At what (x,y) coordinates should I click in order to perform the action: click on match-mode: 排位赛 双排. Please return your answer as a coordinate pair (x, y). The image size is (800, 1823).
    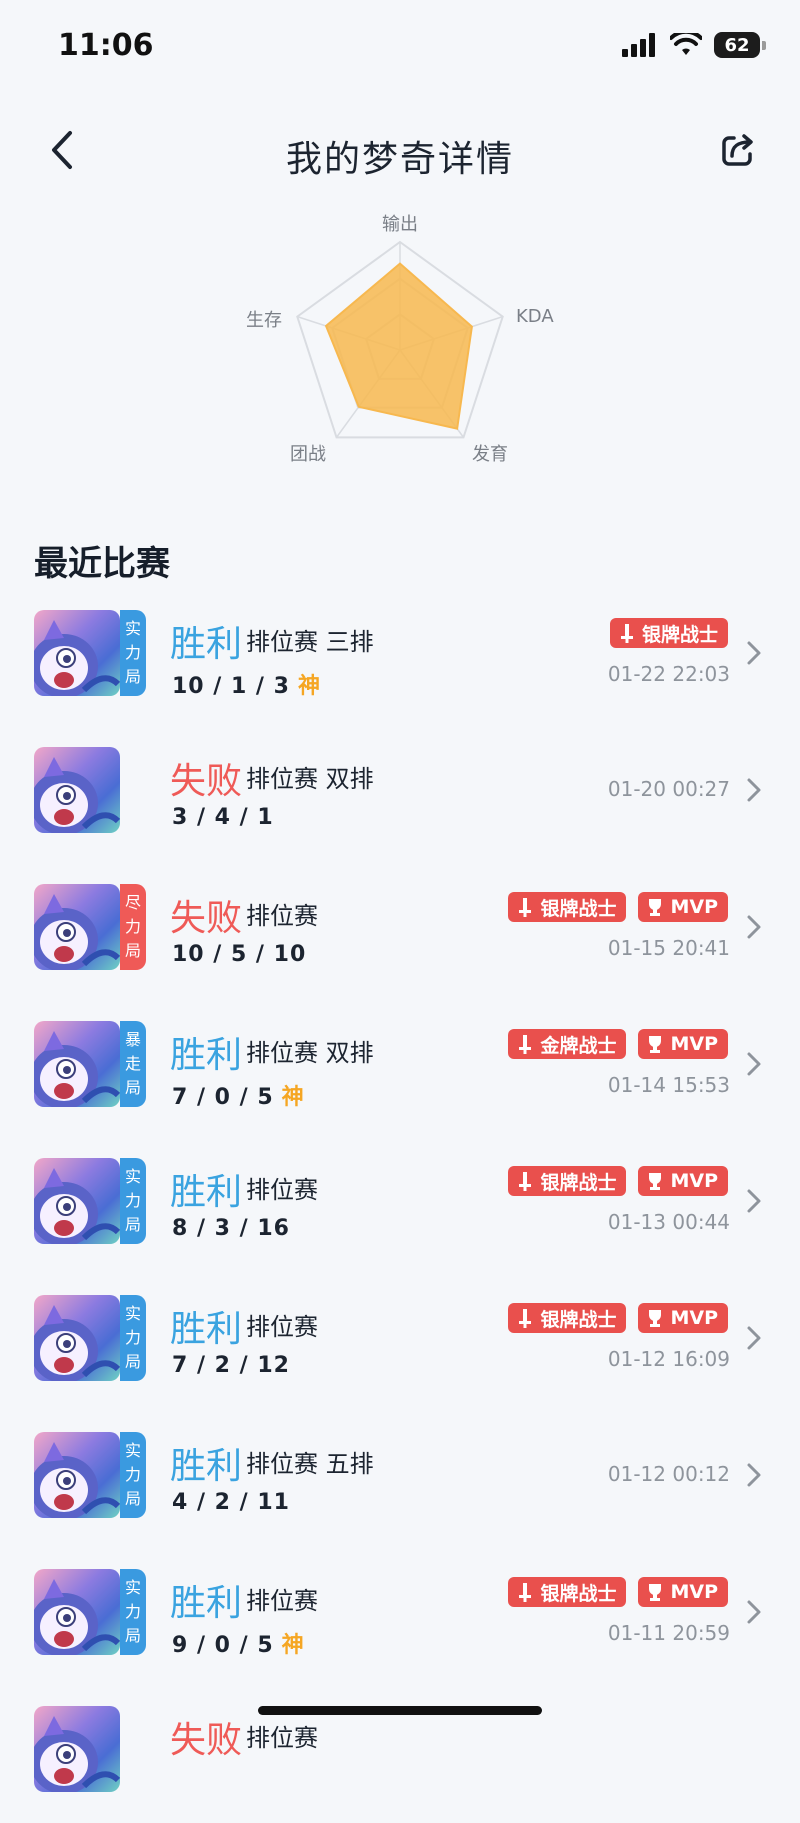
    Looking at the image, I should click on (310, 779).